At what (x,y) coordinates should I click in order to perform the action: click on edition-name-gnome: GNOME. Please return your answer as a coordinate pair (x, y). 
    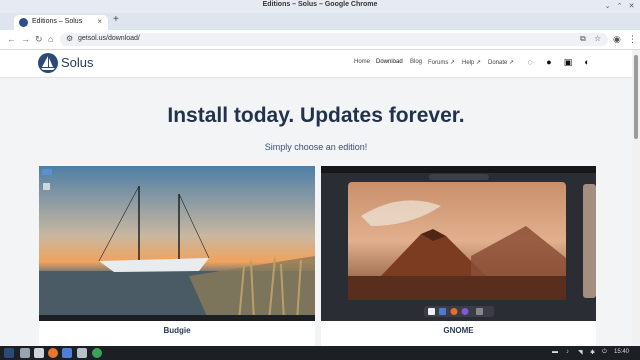
    Looking at the image, I should click on (458, 330).